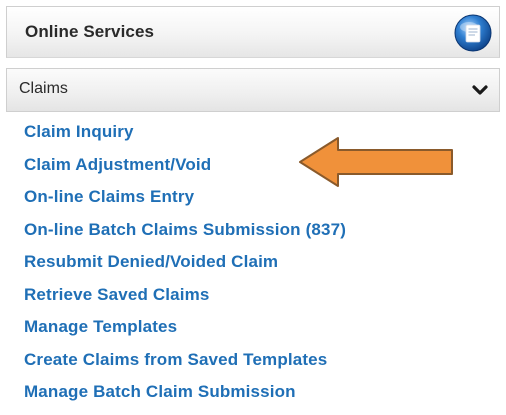 Image resolution: width=506 pixels, height=415 pixels. What do you see at coordinates (185, 333) in the screenshot?
I see `list-item: Manage Templates` at bounding box center [185, 333].